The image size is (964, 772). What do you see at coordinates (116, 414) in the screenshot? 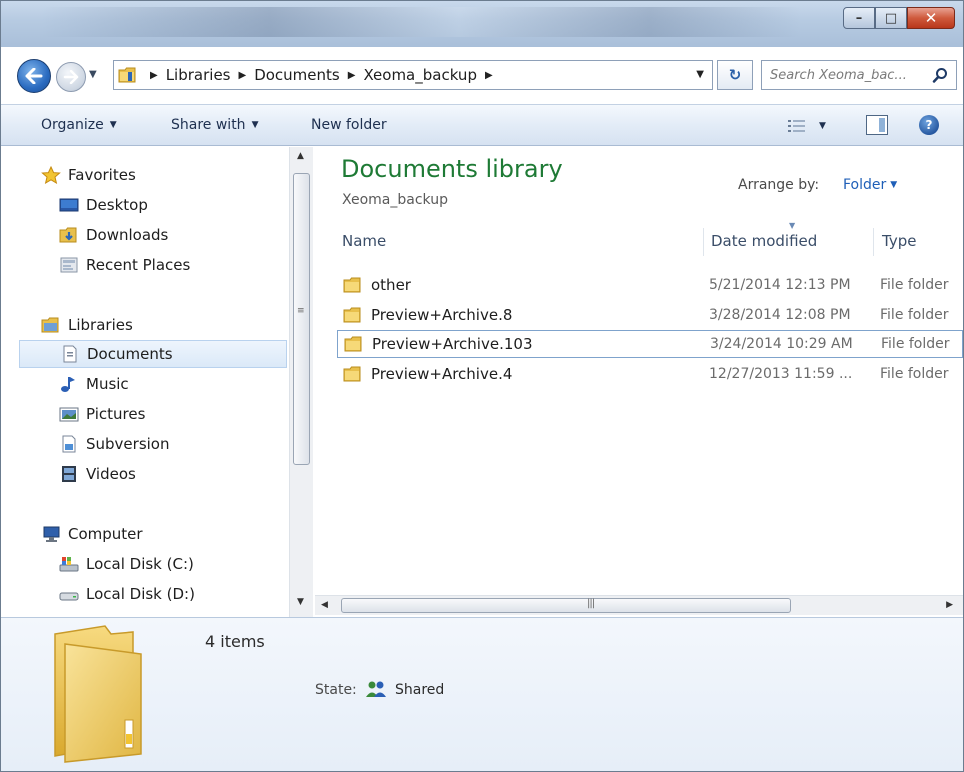
I see `nav-pictures-label: Pictures` at bounding box center [116, 414].